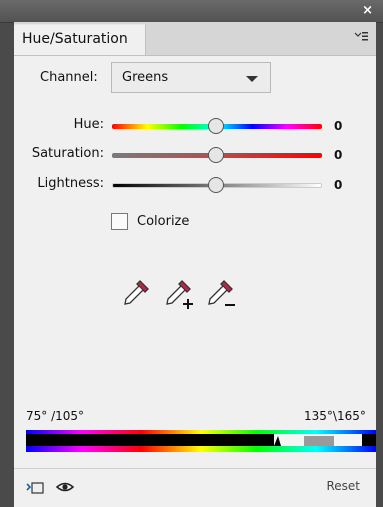  What do you see at coordinates (179, 294) in the screenshot?
I see `eyedropper-plus-icon` at bounding box center [179, 294].